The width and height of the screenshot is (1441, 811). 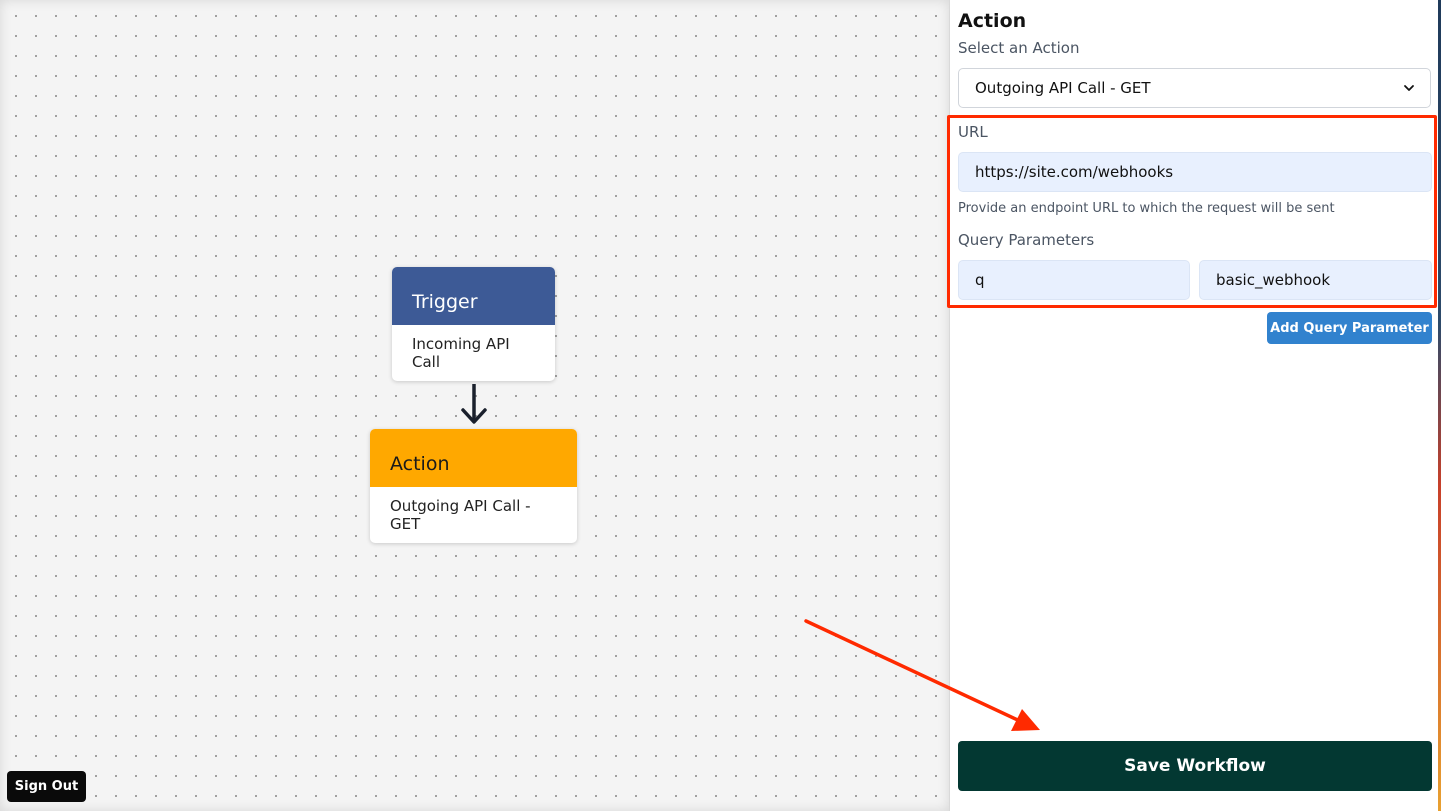 What do you see at coordinates (1194, 88) in the screenshot?
I see `action-select: Outgoing API Call - GET` at bounding box center [1194, 88].